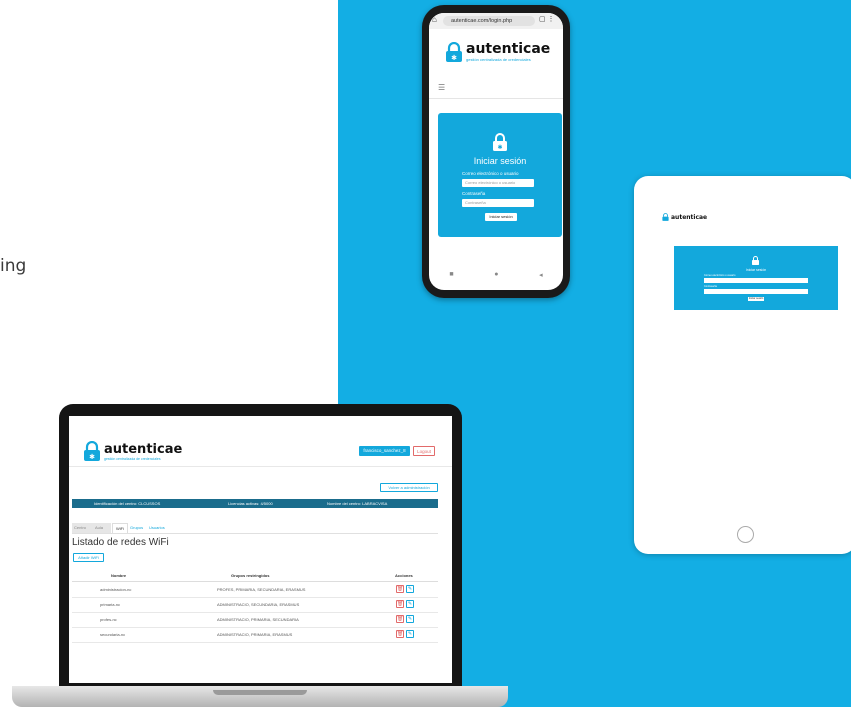 The image size is (851, 707). I want to click on password-input: Contraseña, so click(498, 203).